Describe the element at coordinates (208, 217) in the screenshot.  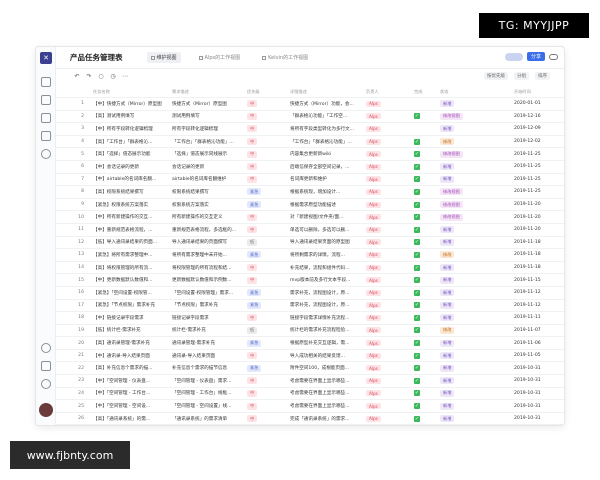
I see `requirement-cell: 所有新建操作的交互定义` at that location.